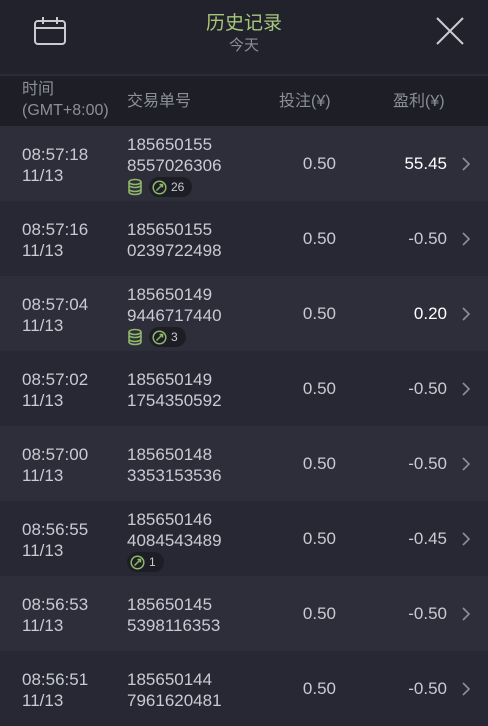  Describe the element at coordinates (55, 529) in the screenshot. I see `time-value: 08:56:55` at that location.